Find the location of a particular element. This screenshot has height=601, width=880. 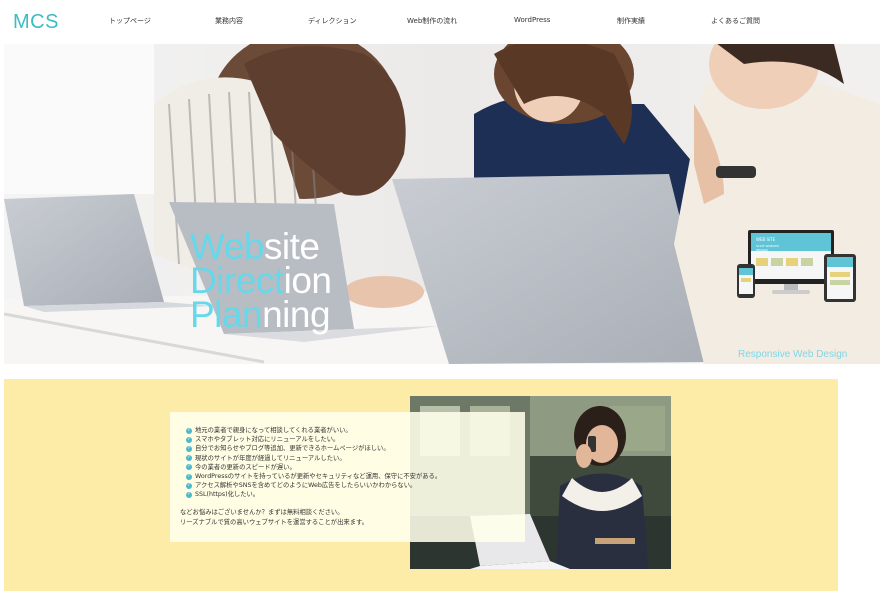

nav-item-faq: よくあるご質問 is located at coordinates (735, 21).